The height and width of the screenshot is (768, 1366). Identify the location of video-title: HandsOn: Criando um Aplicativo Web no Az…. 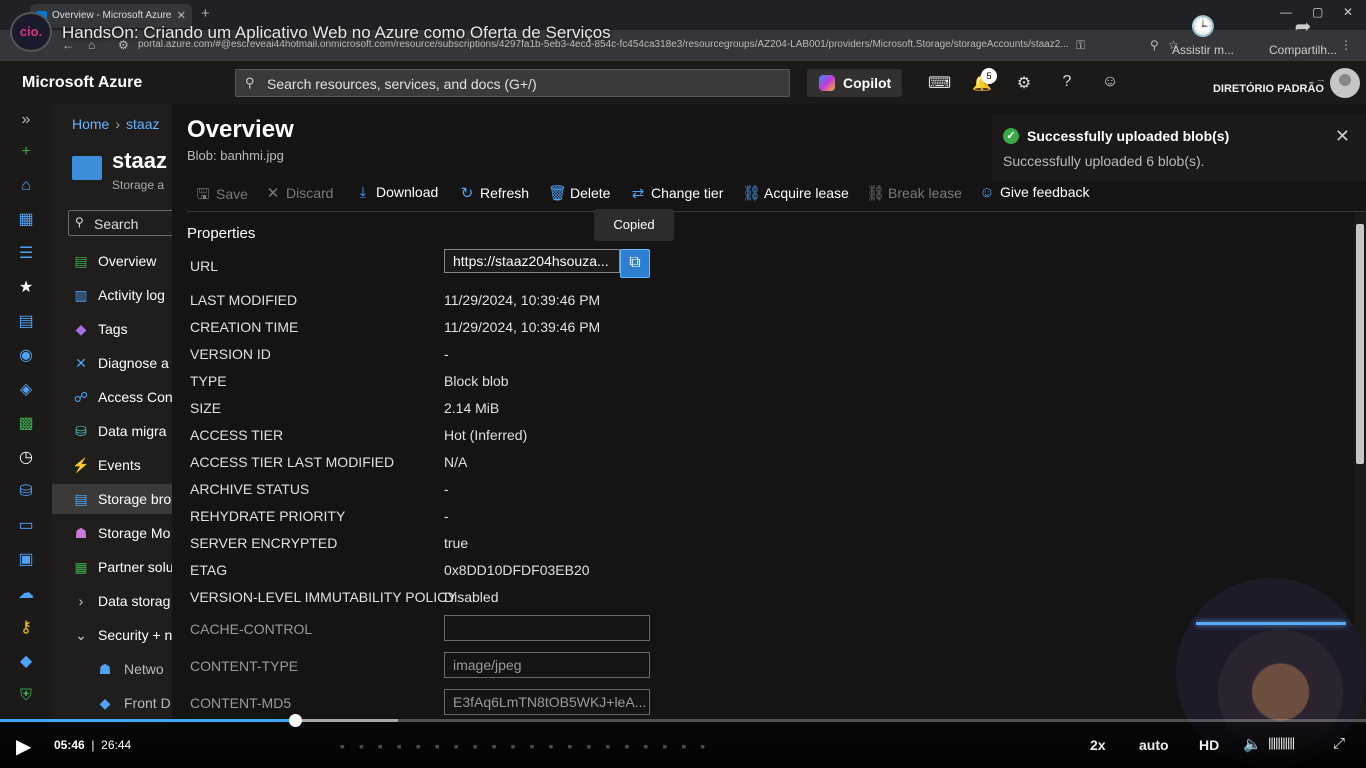
(336, 33).